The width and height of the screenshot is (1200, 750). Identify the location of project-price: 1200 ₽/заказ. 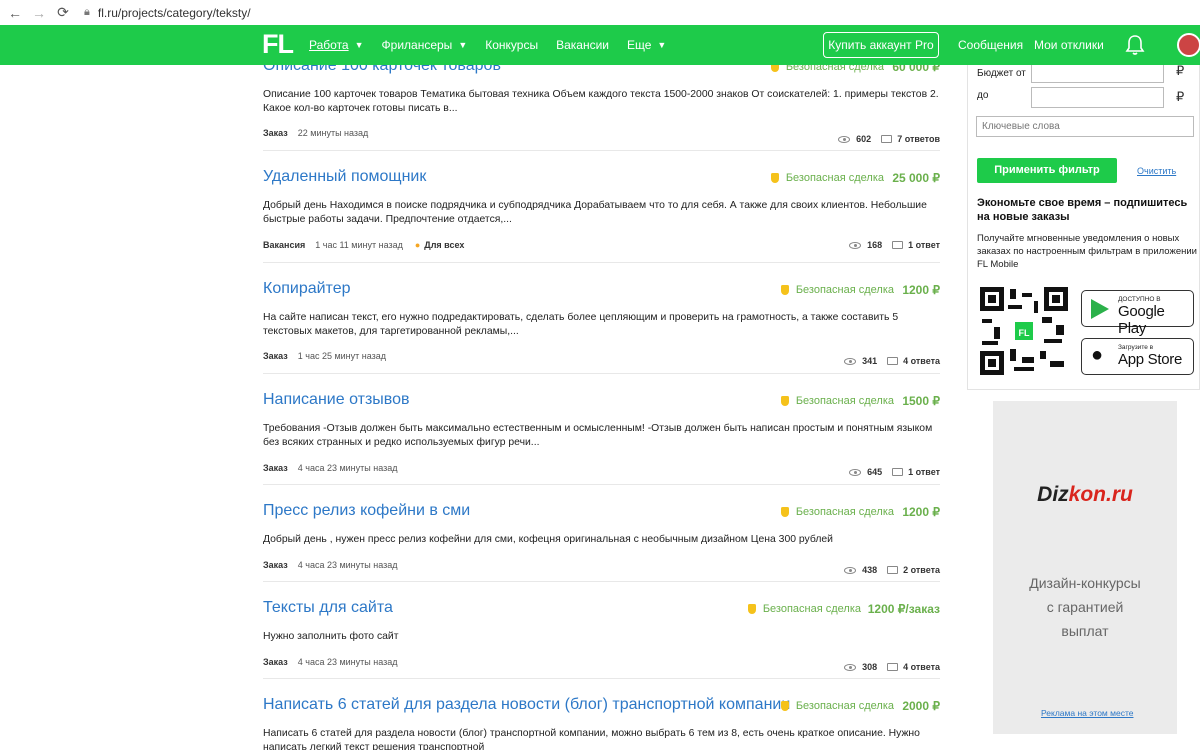
(903, 609).